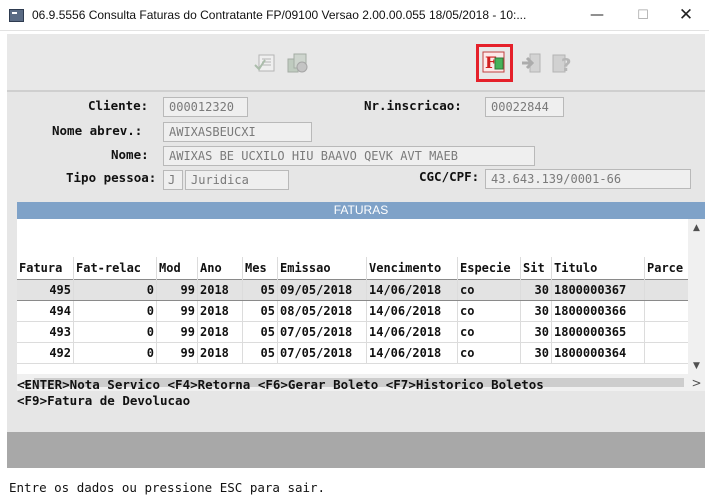 The image size is (709, 503). What do you see at coordinates (413, 105) in the screenshot?
I see `nr-inscricao-label: Nr.inscricao:` at bounding box center [413, 105].